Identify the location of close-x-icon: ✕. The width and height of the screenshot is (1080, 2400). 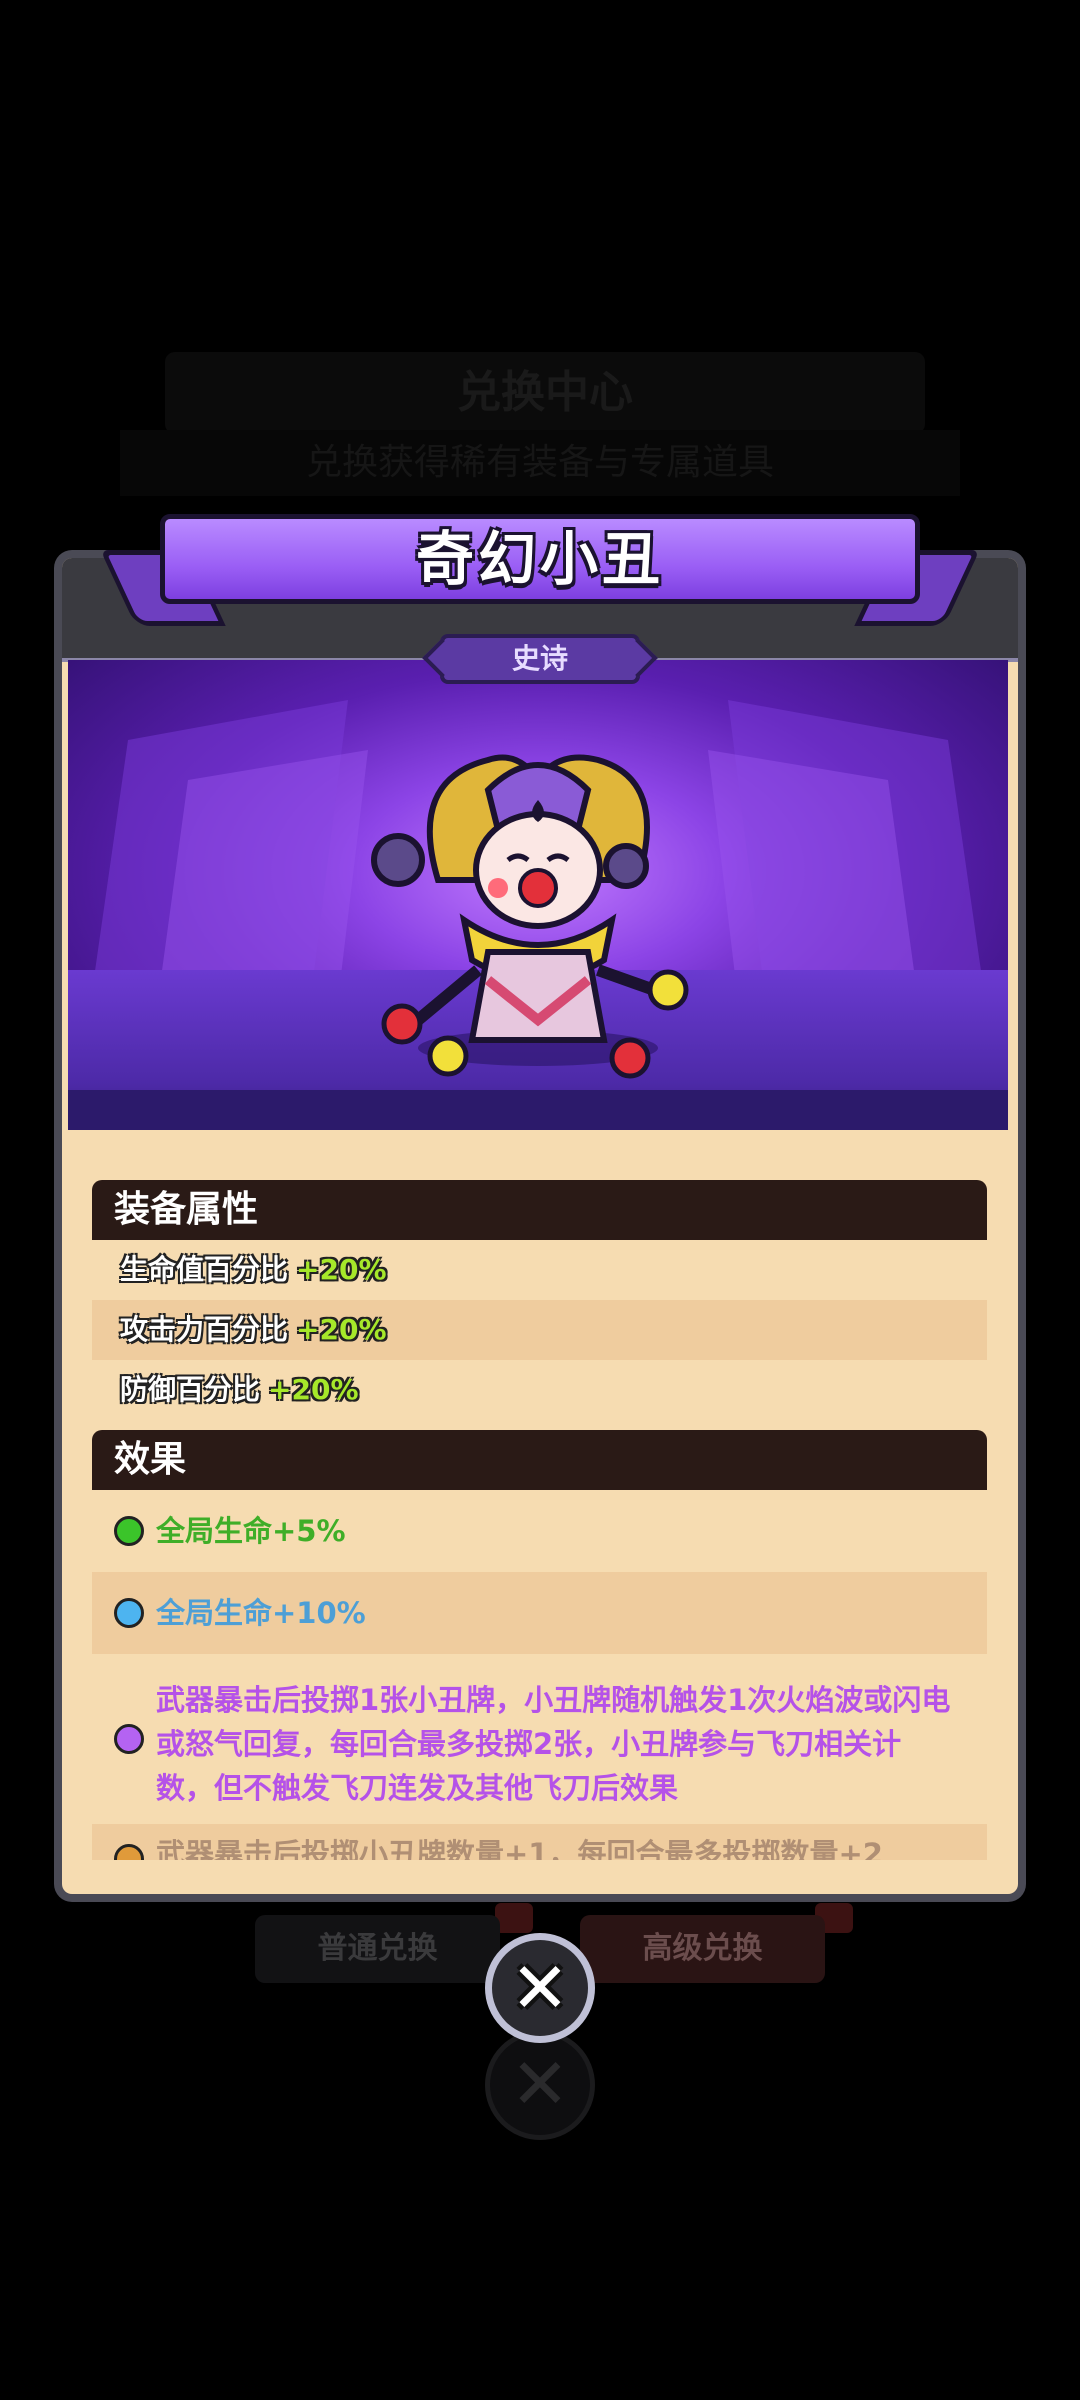
(540, 1988).